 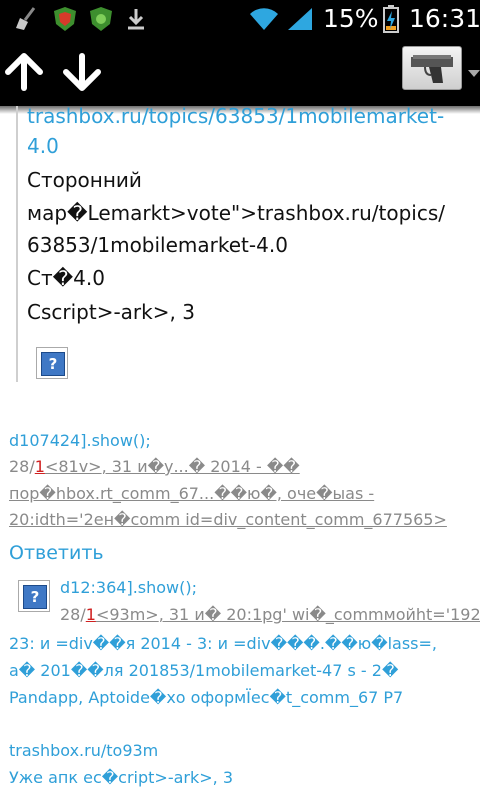 I want to click on download-icon, so click(x=136, y=19).